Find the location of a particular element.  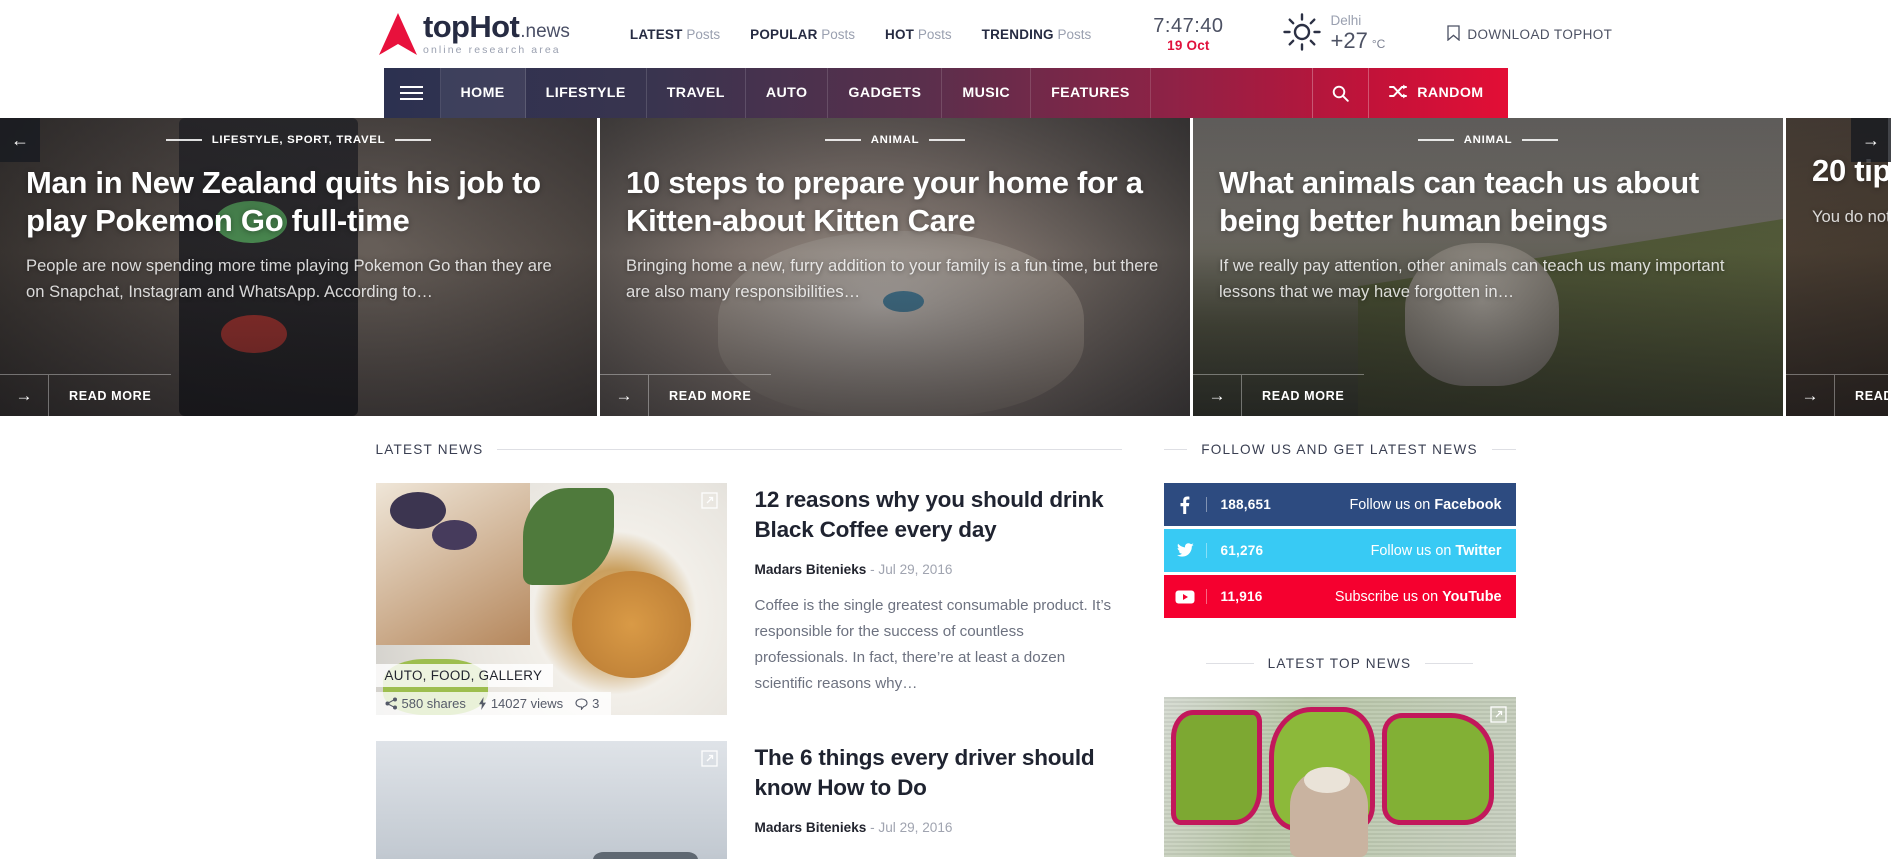

hero-slide-1-category: LIFESTYLE, SPORT, TRAVEL is located at coordinates (299, 140).